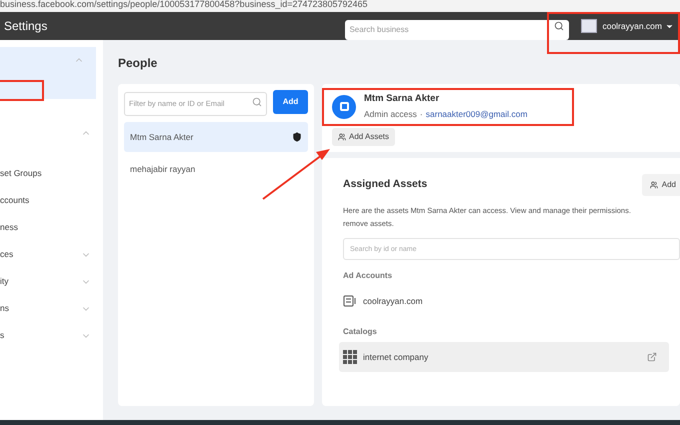 The image size is (680, 425). Describe the element at coordinates (402, 99) in the screenshot. I see `person-name: Mtm Sarna Akter` at that location.